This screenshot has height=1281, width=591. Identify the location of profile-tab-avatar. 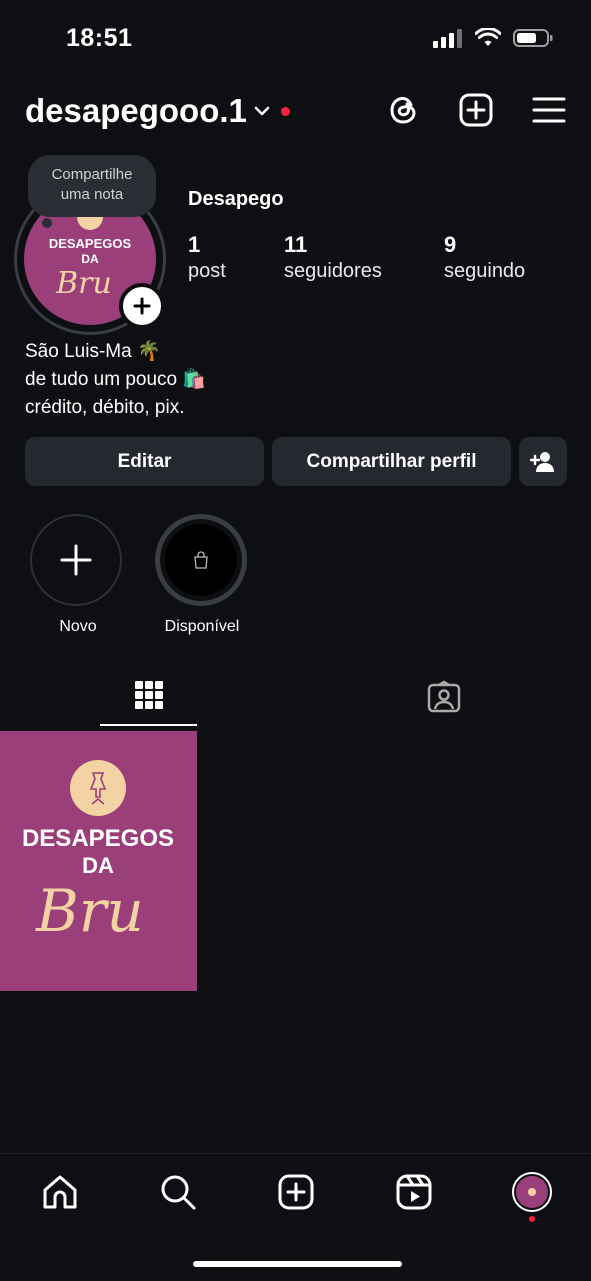
(532, 1192).